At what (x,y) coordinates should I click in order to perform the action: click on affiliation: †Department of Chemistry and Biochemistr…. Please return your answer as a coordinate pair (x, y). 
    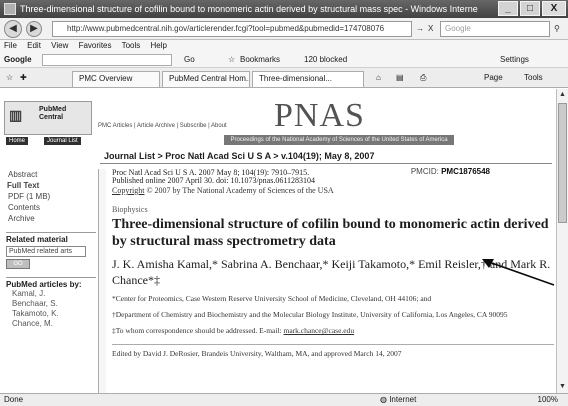
    Looking at the image, I should click on (310, 314).